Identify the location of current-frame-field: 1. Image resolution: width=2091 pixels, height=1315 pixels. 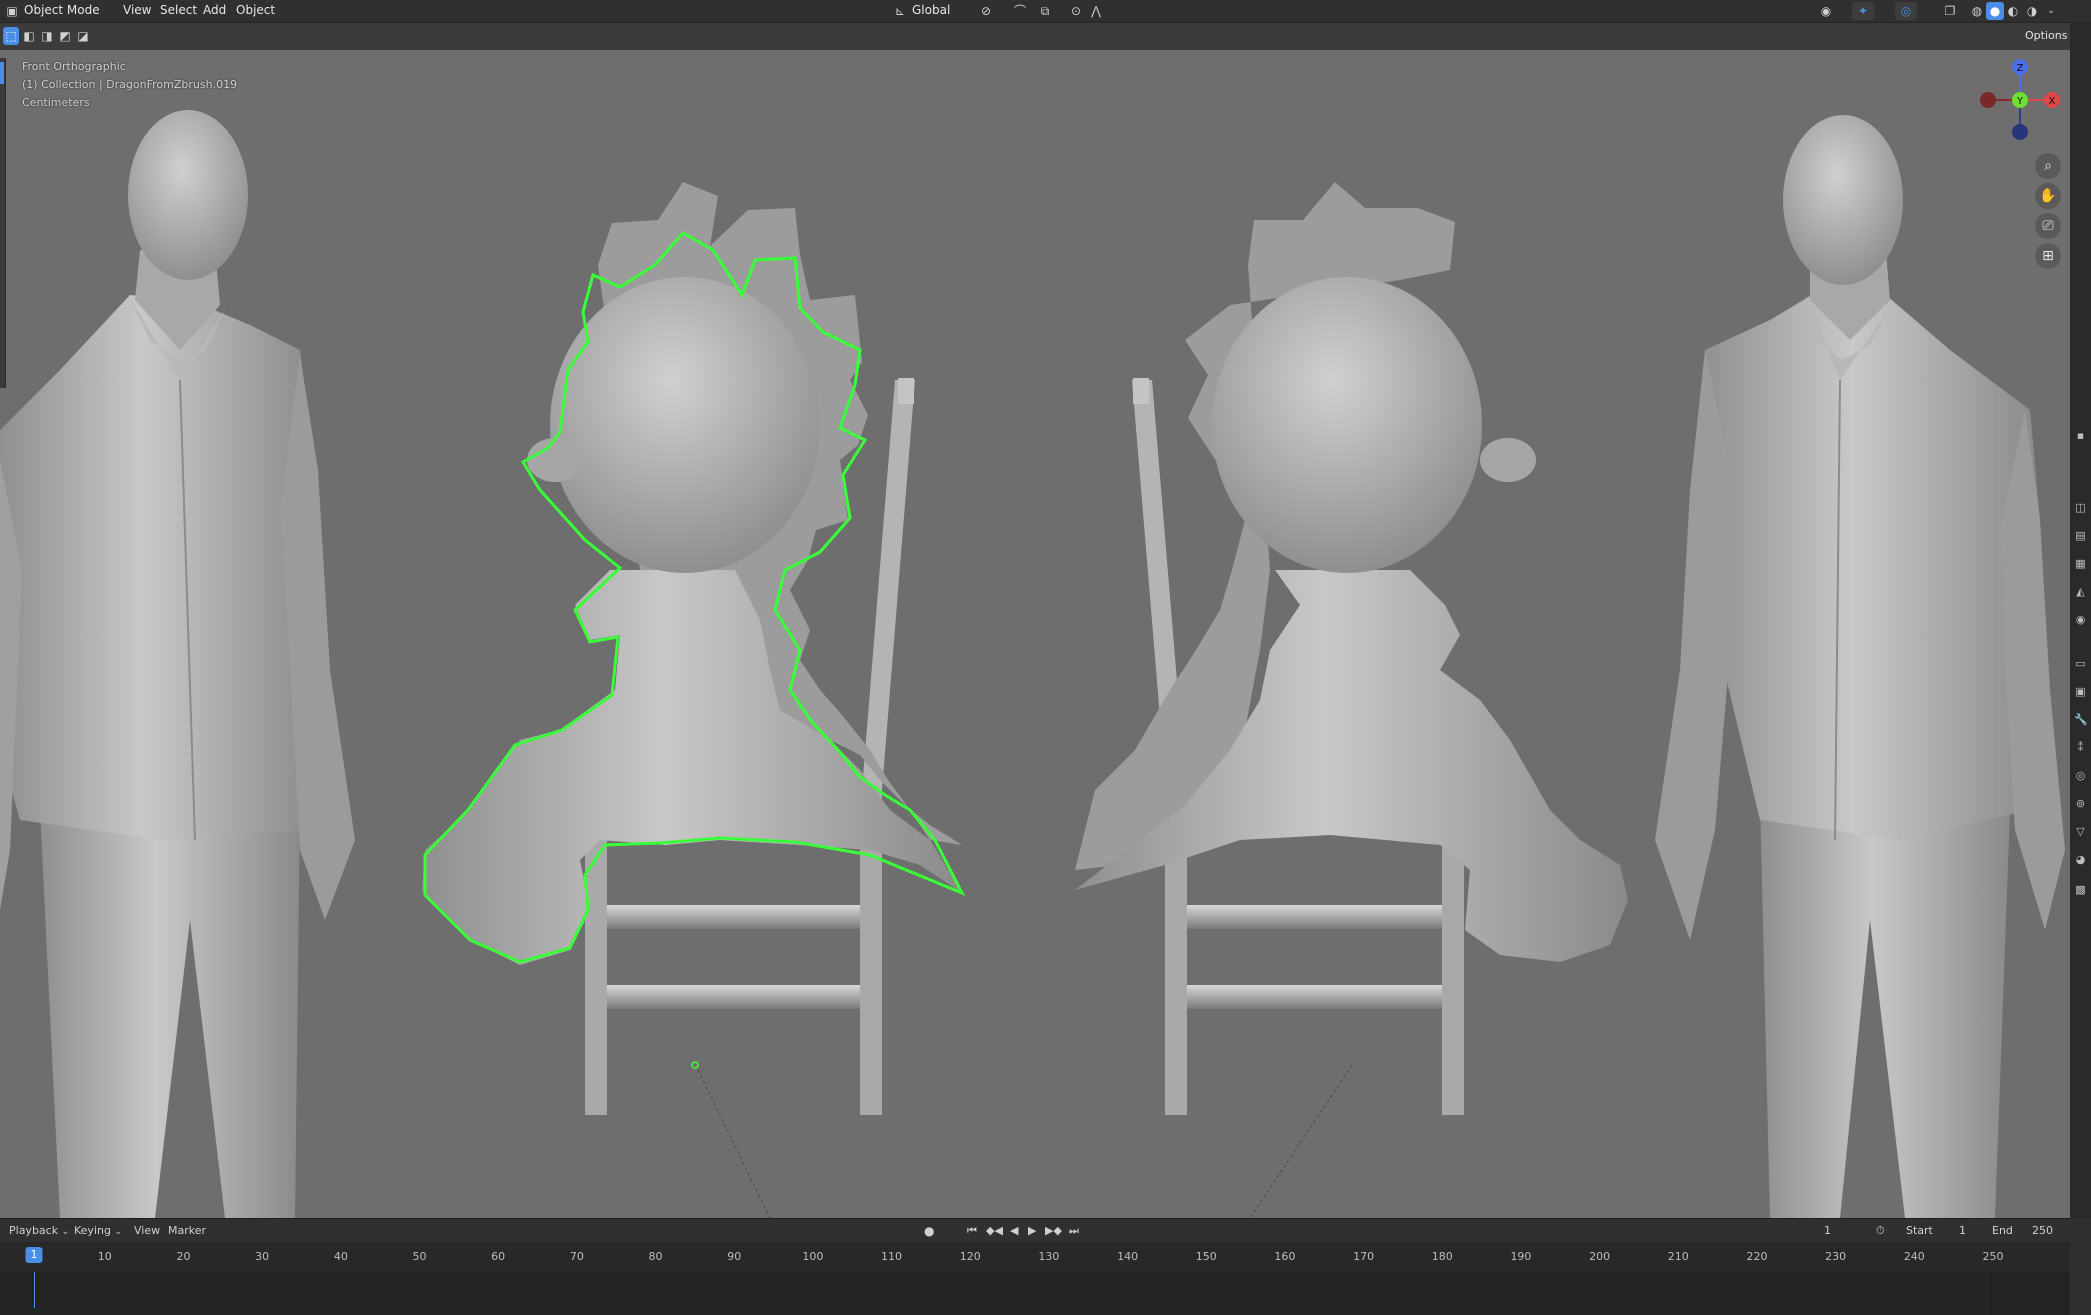
(1827, 1231).